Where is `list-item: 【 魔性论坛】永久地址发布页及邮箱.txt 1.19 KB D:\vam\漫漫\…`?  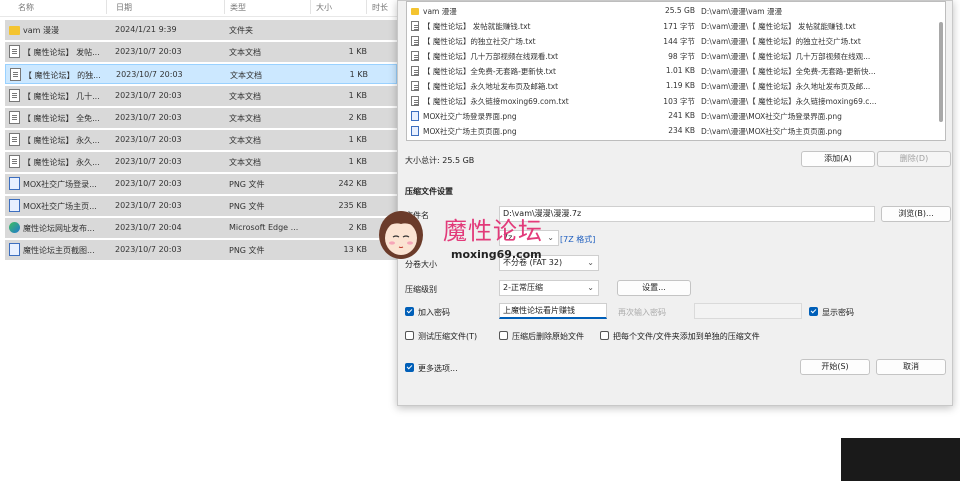 list-item: 【 魔性论坛】永久地址发布页及邮箱.txt 1.19 KB D:\vam\漫漫\… is located at coordinates (672, 86).